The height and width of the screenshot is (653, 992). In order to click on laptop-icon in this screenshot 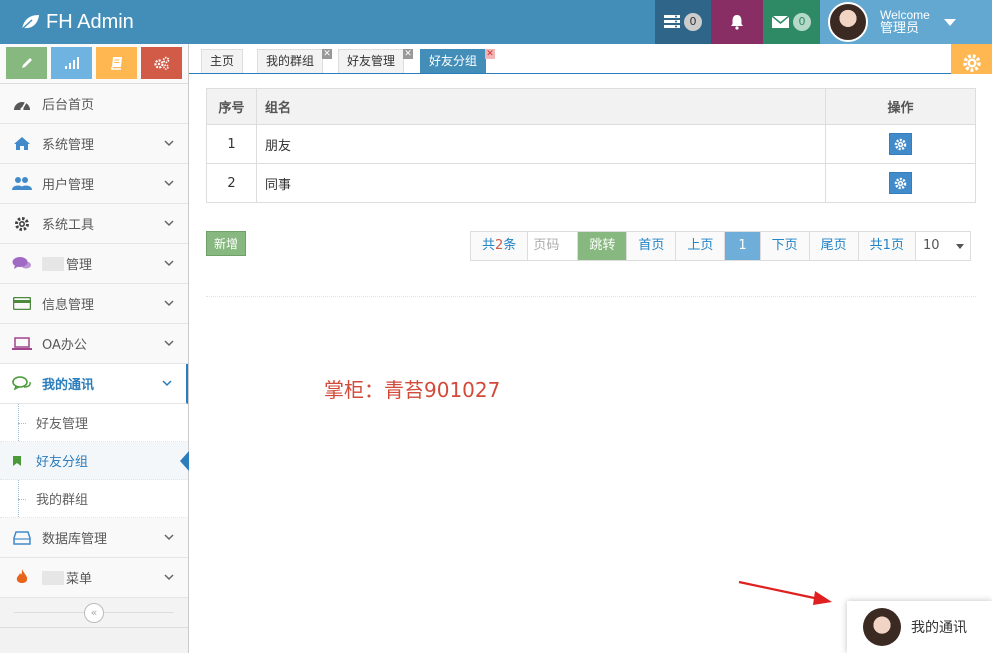, I will do `click(22, 344)`.